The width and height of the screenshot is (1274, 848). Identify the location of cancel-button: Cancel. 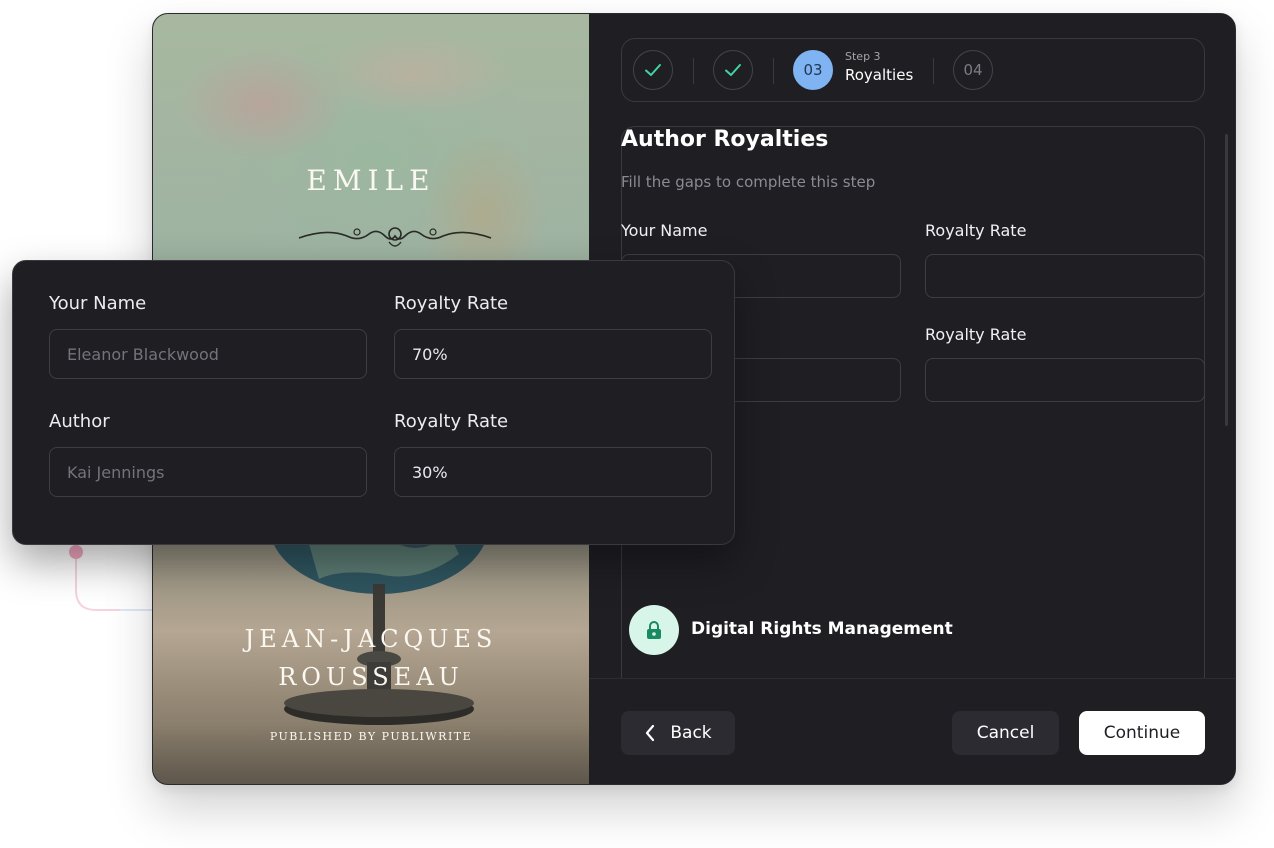
(1005, 733).